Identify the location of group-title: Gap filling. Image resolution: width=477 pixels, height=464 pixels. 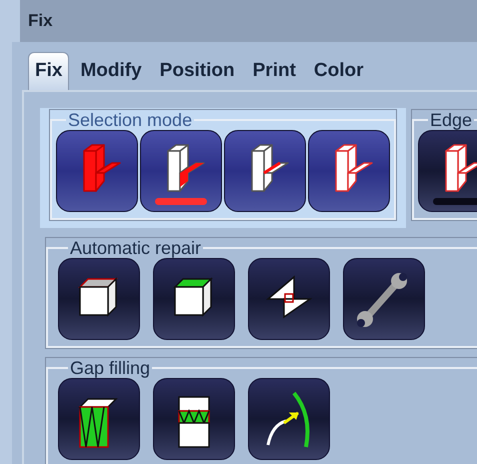
(110, 368).